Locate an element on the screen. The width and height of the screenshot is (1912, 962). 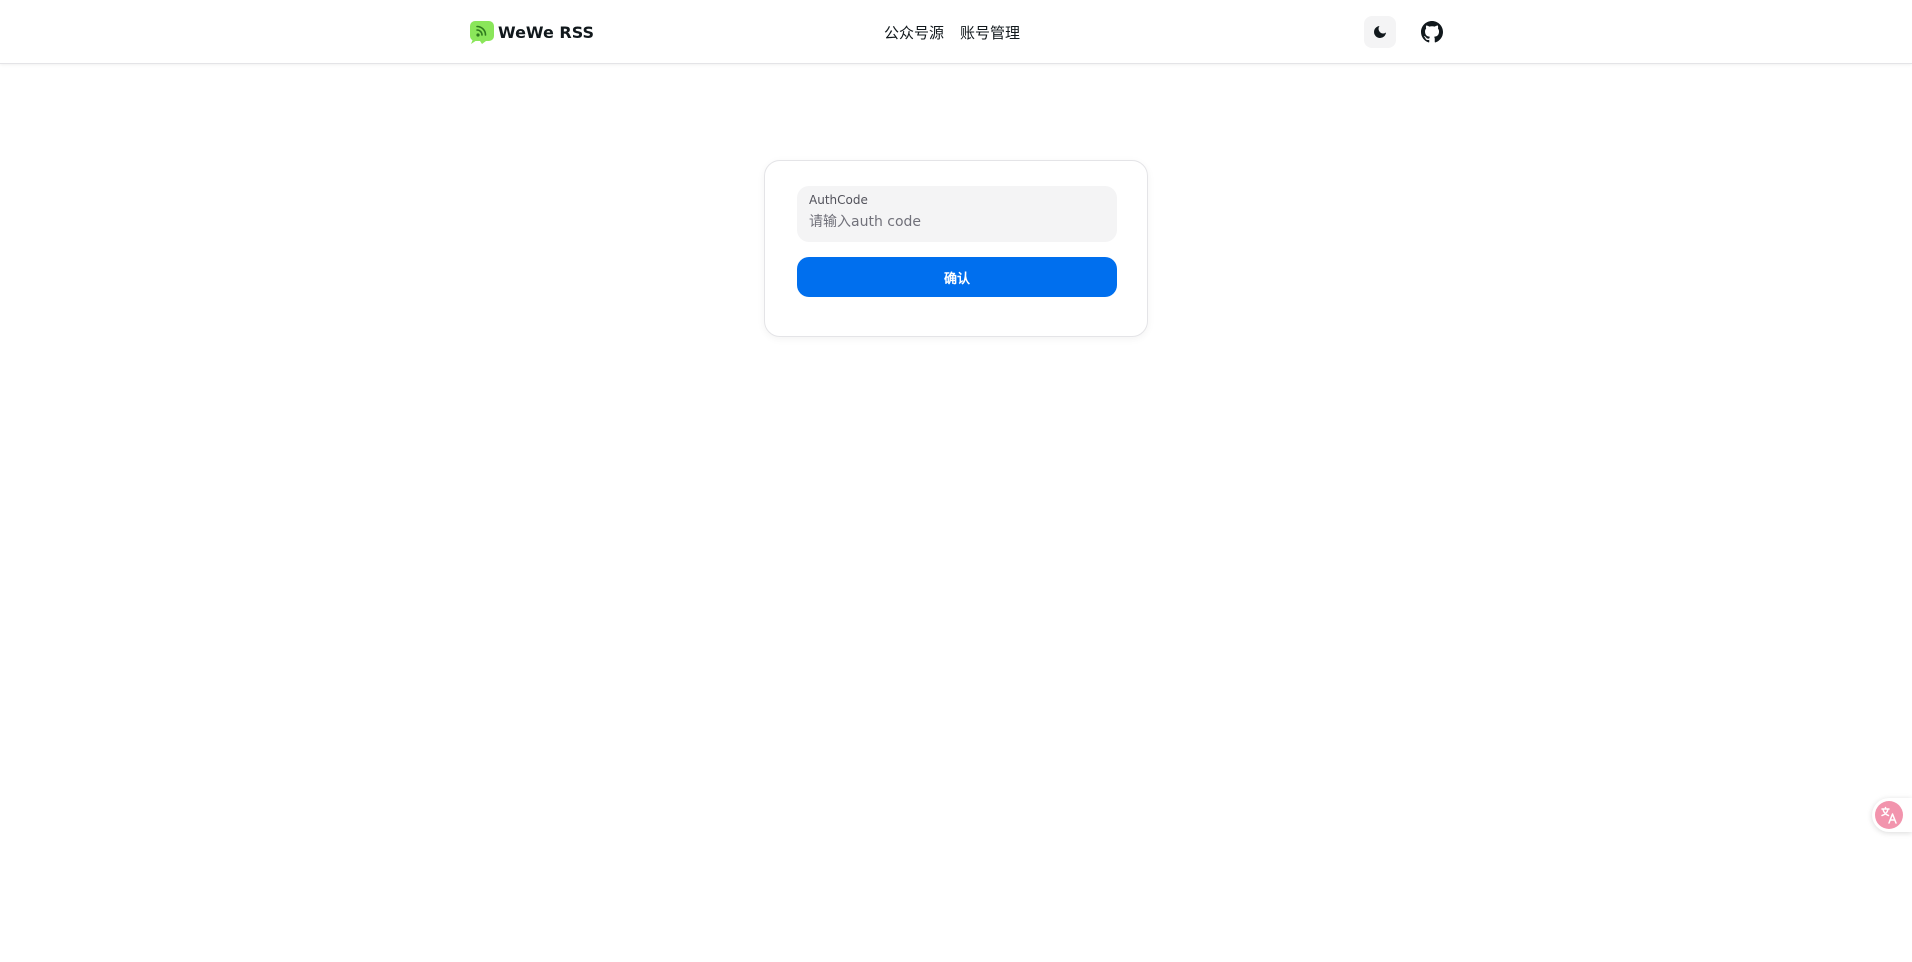
brand-link: WeWe RSS is located at coordinates (531, 32).